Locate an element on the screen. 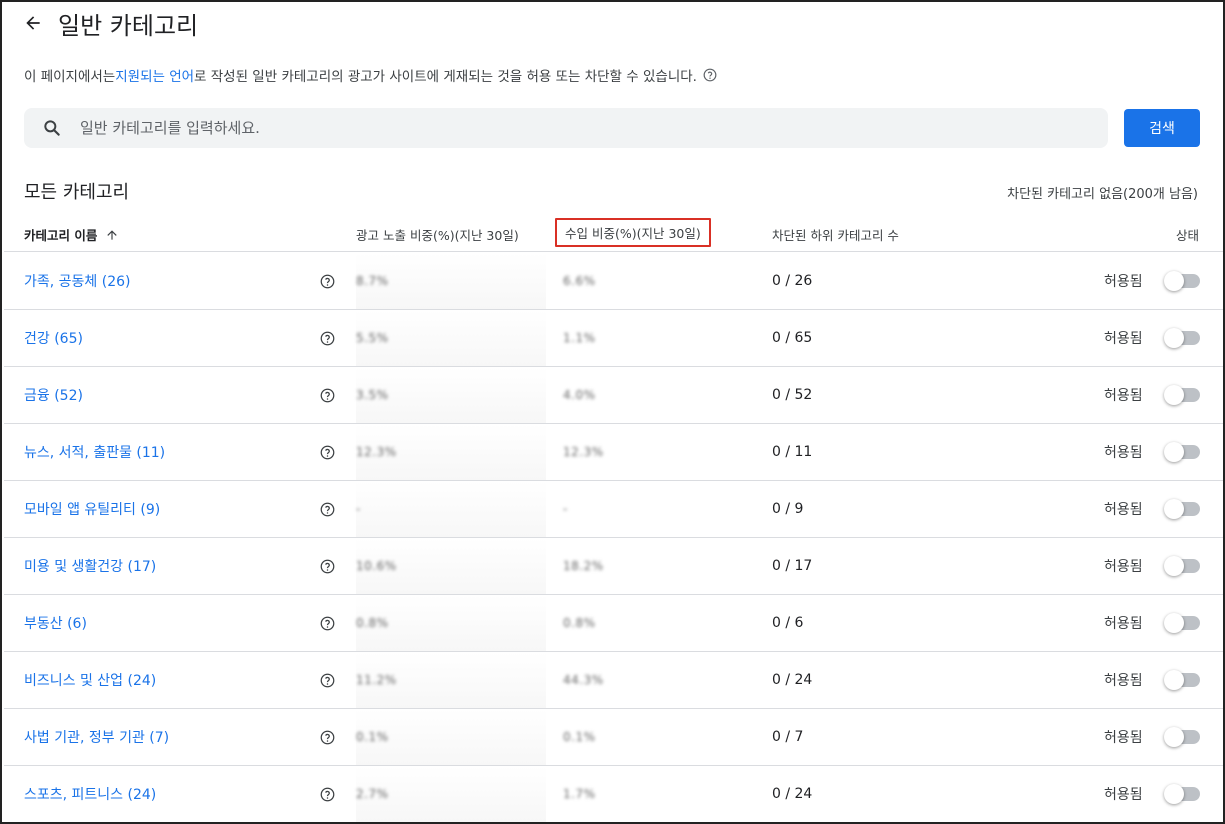  category-name-link: 가족, 공동체 (26) is located at coordinates (77, 281).